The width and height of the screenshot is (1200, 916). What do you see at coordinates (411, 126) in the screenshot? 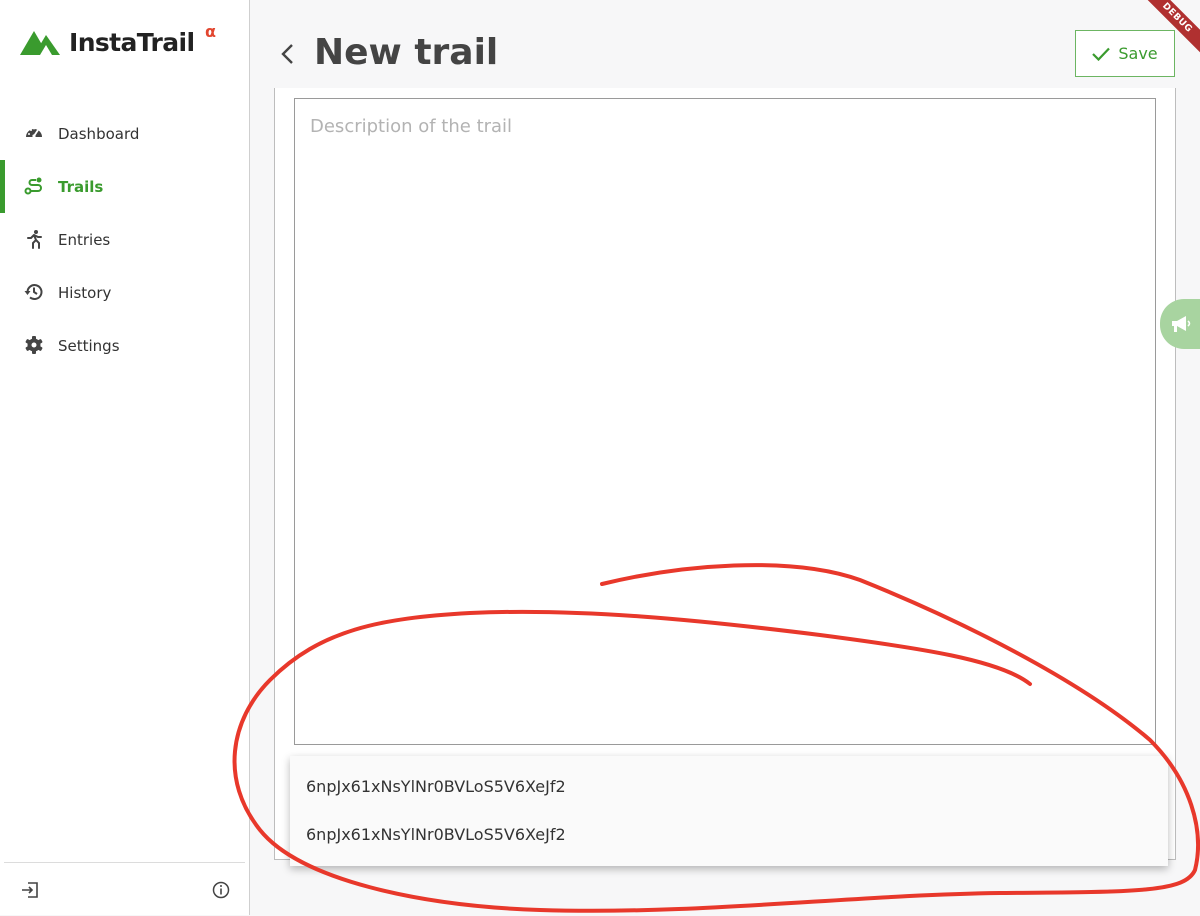
I see `description-placeholder: Description of the trail` at bounding box center [411, 126].